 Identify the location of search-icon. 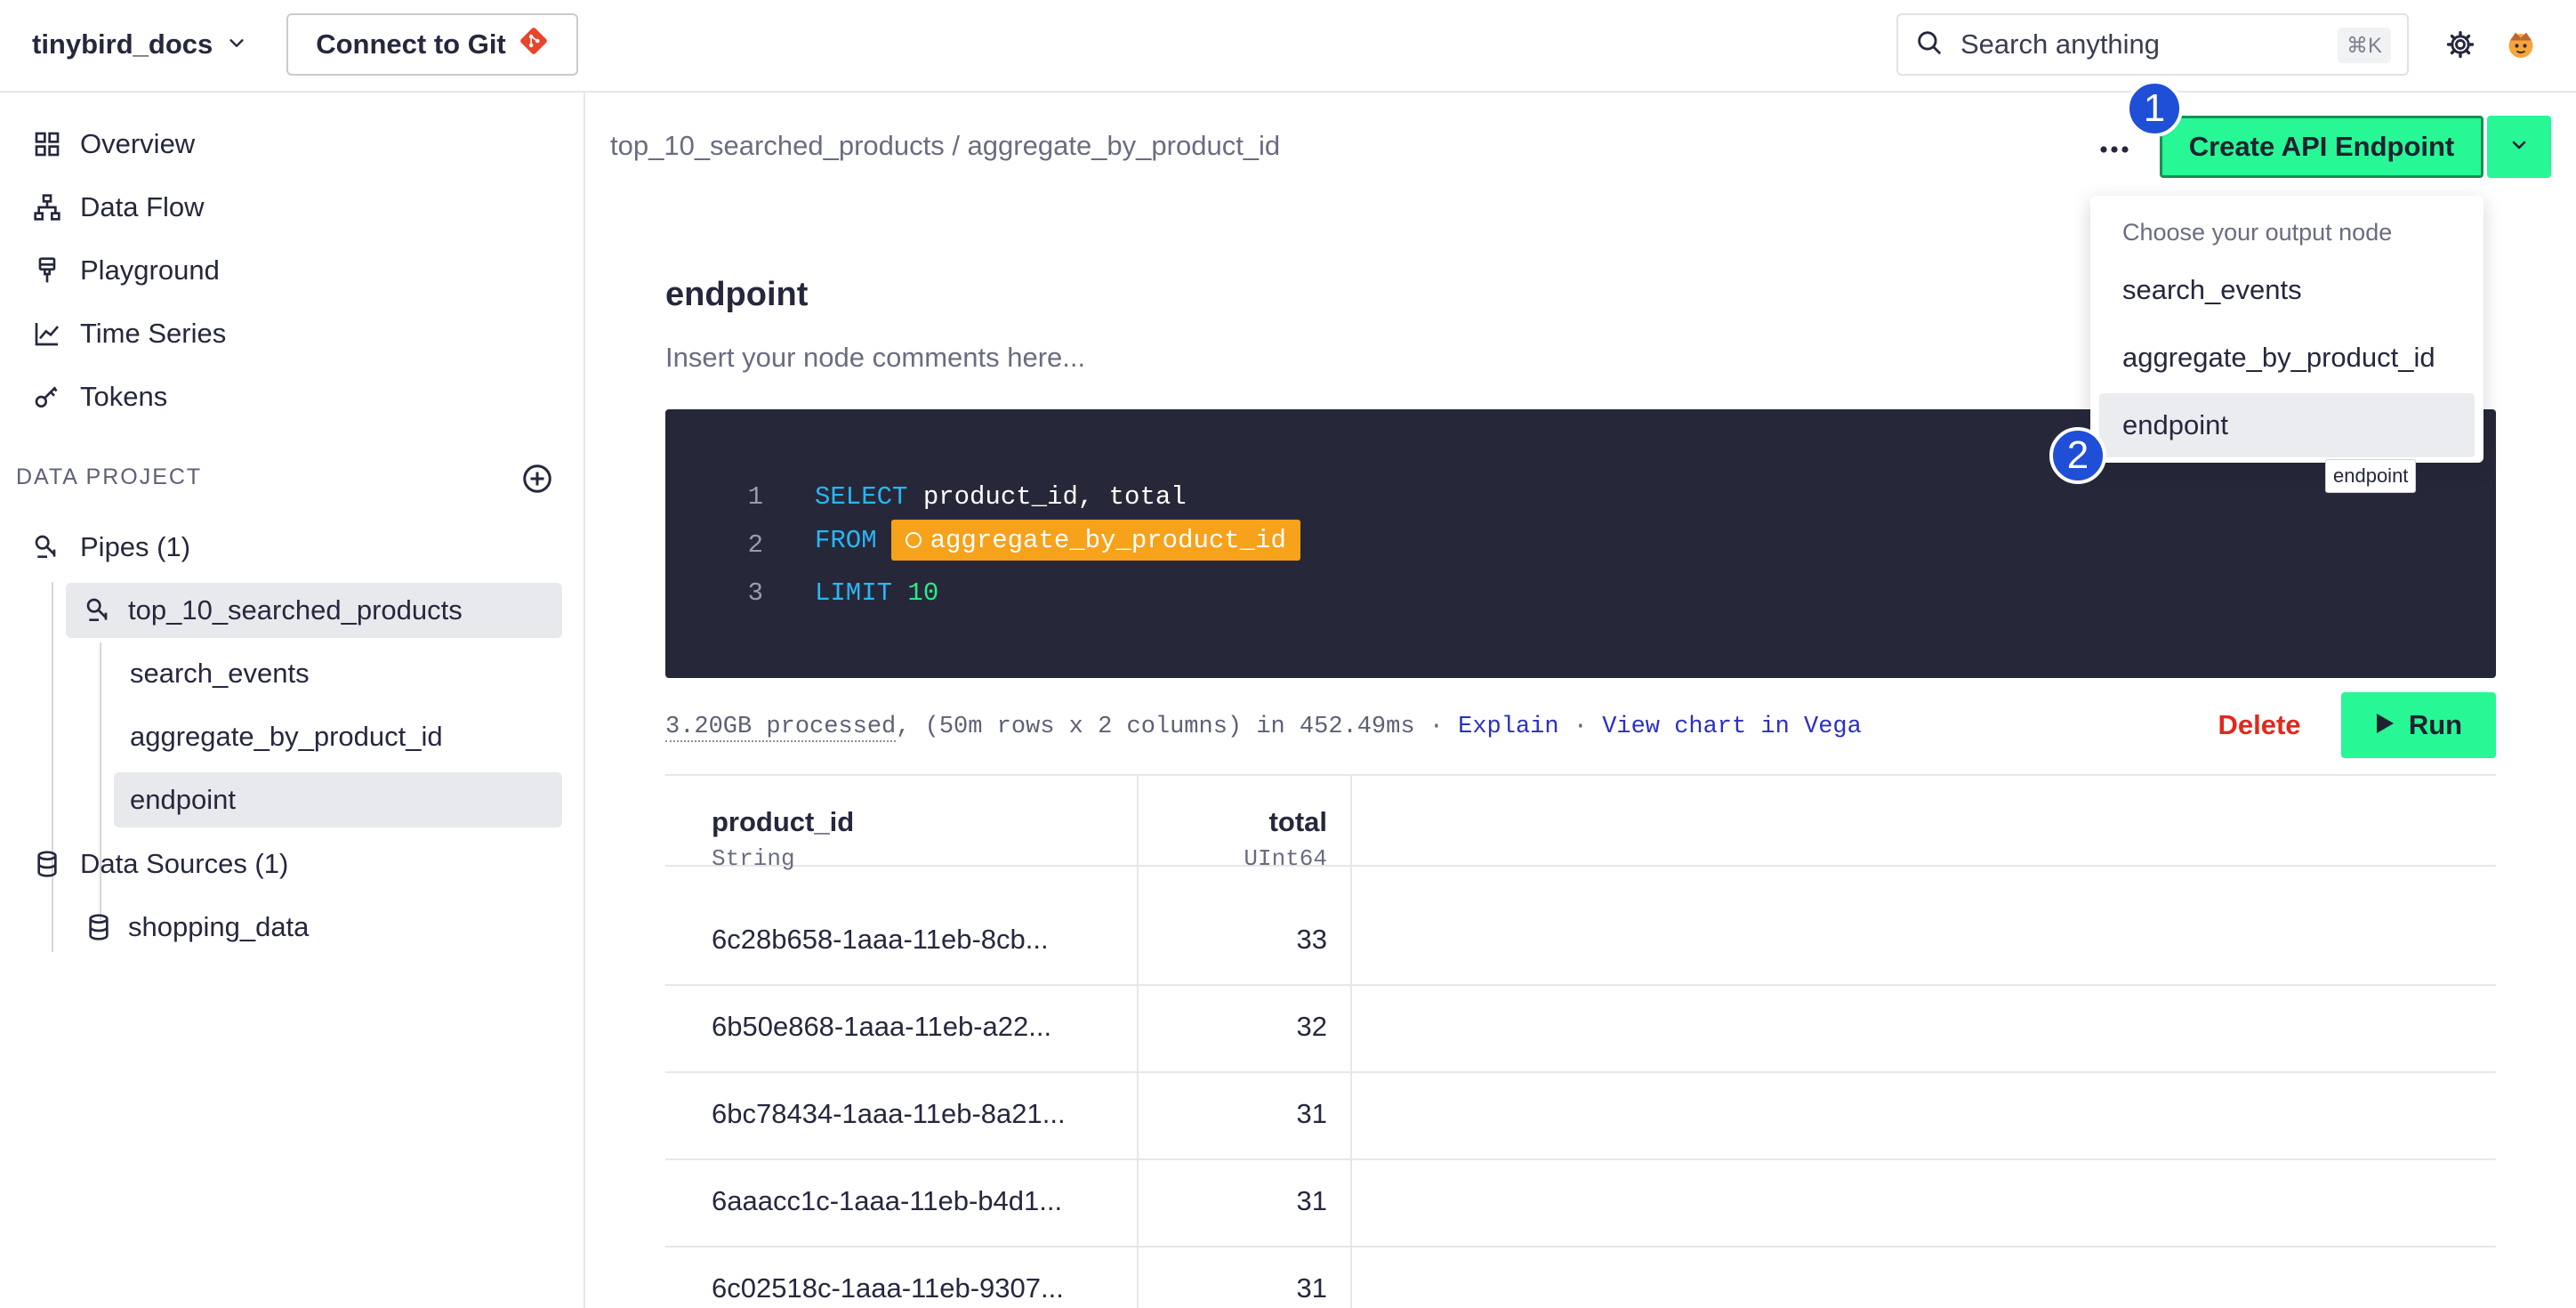
(1929, 45).